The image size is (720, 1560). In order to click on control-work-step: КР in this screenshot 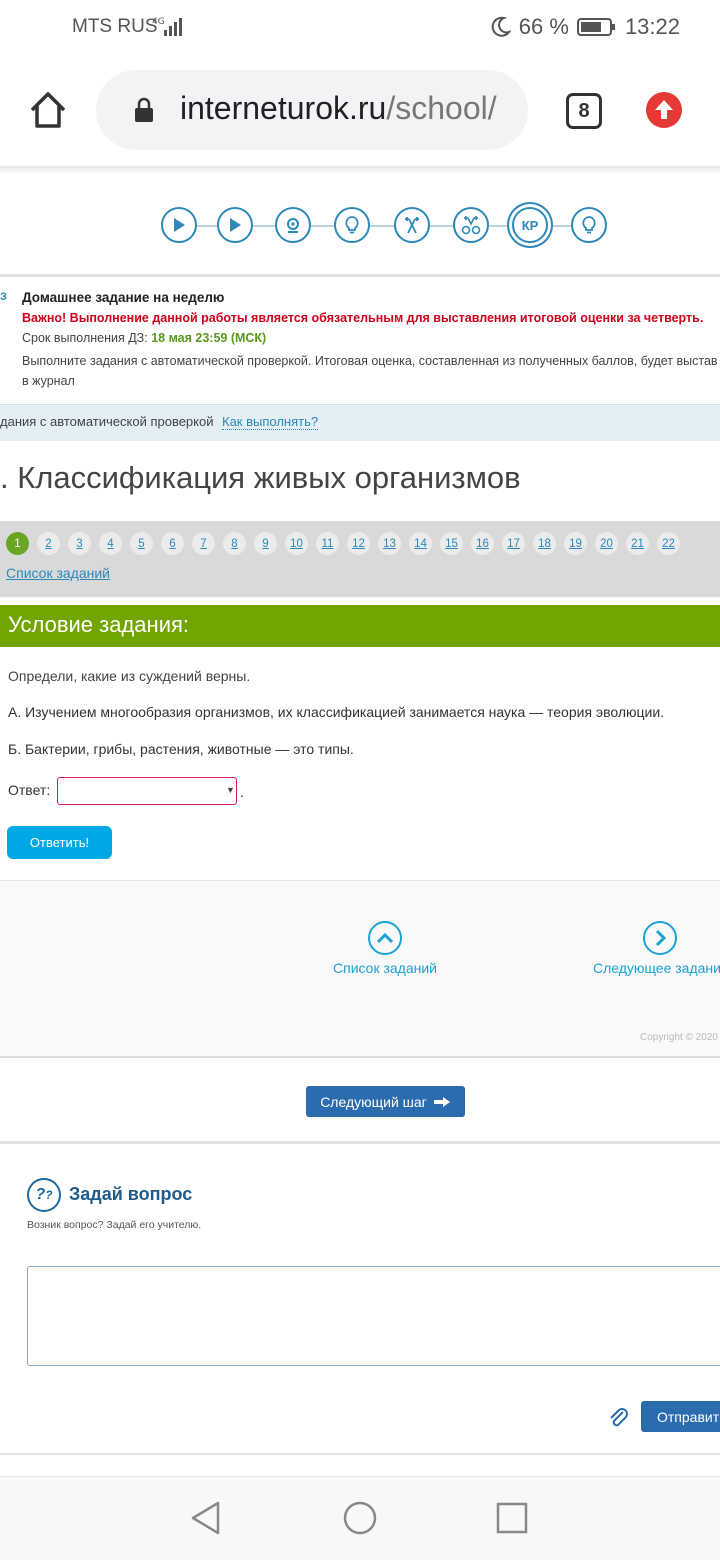, I will do `click(530, 225)`.